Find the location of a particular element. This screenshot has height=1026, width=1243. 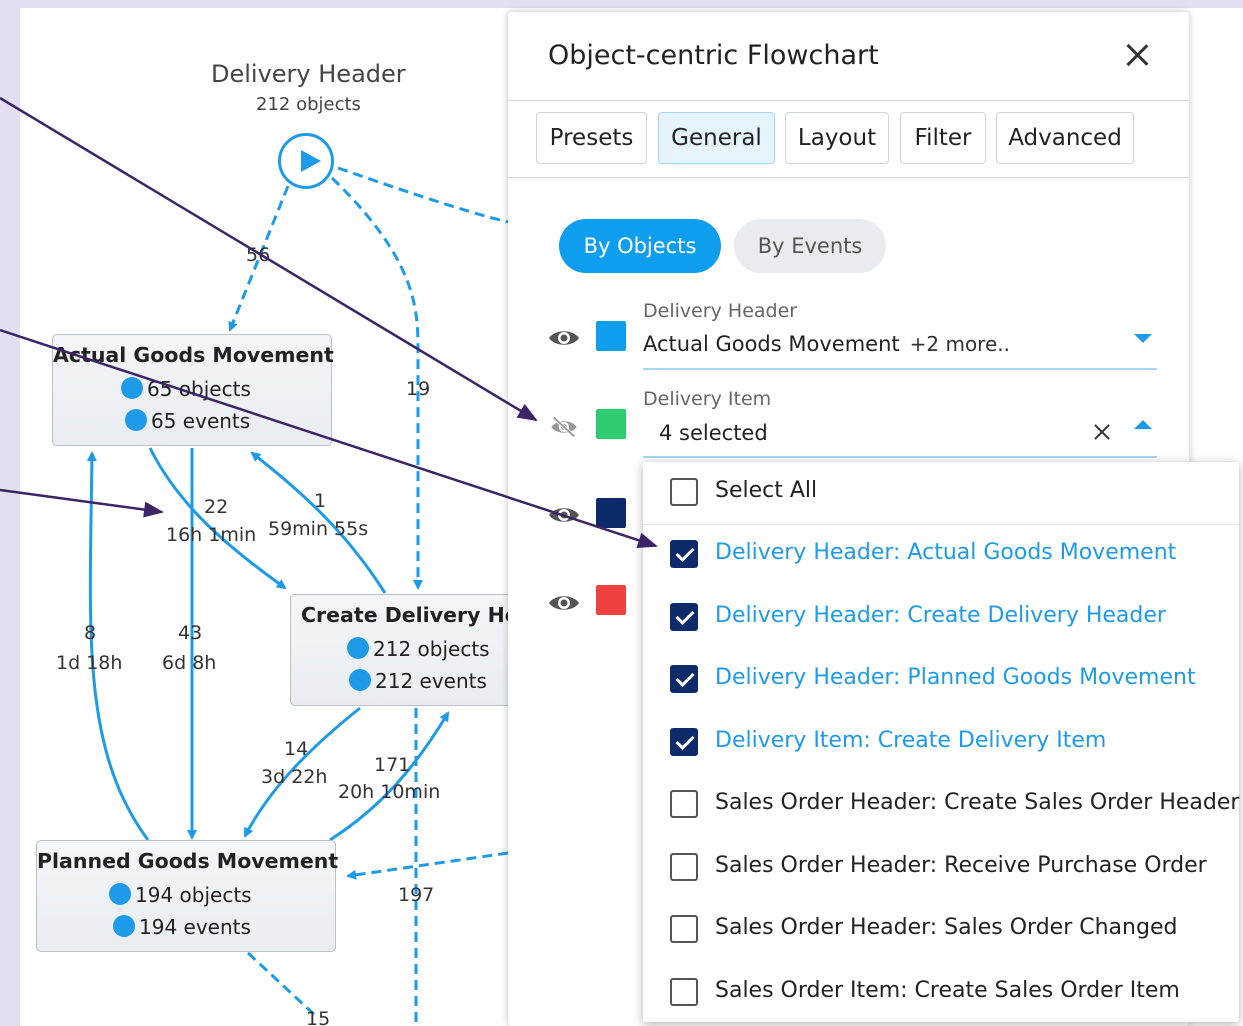

edge-label: 1 is located at coordinates (320, 501).